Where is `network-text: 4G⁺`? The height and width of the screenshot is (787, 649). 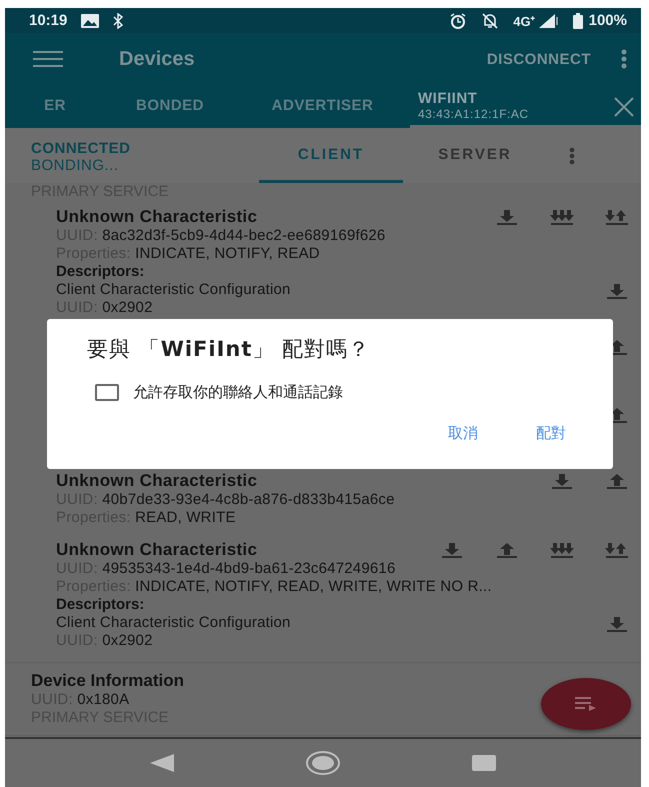 network-text: 4G⁺ is located at coordinates (524, 21).